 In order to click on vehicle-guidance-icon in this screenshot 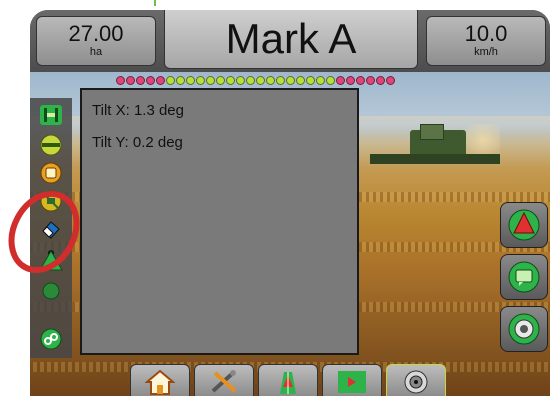, I will do `click(288, 383)`.